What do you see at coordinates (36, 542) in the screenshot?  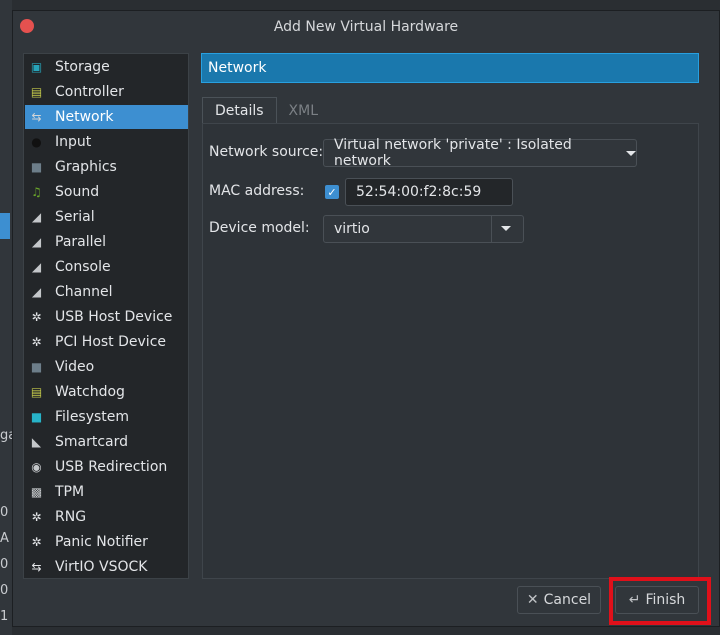 I see `panic-gear-icon: ✲` at bounding box center [36, 542].